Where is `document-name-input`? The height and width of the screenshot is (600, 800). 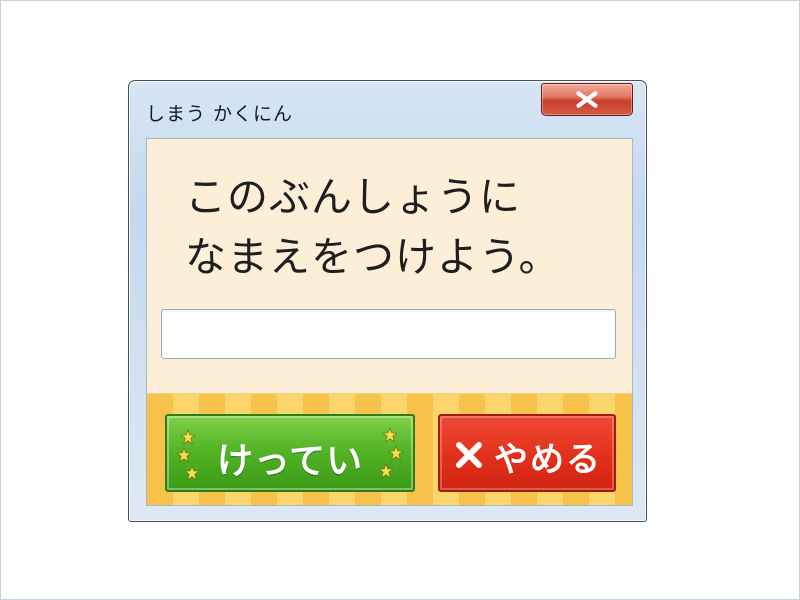 document-name-input is located at coordinates (388, 334).